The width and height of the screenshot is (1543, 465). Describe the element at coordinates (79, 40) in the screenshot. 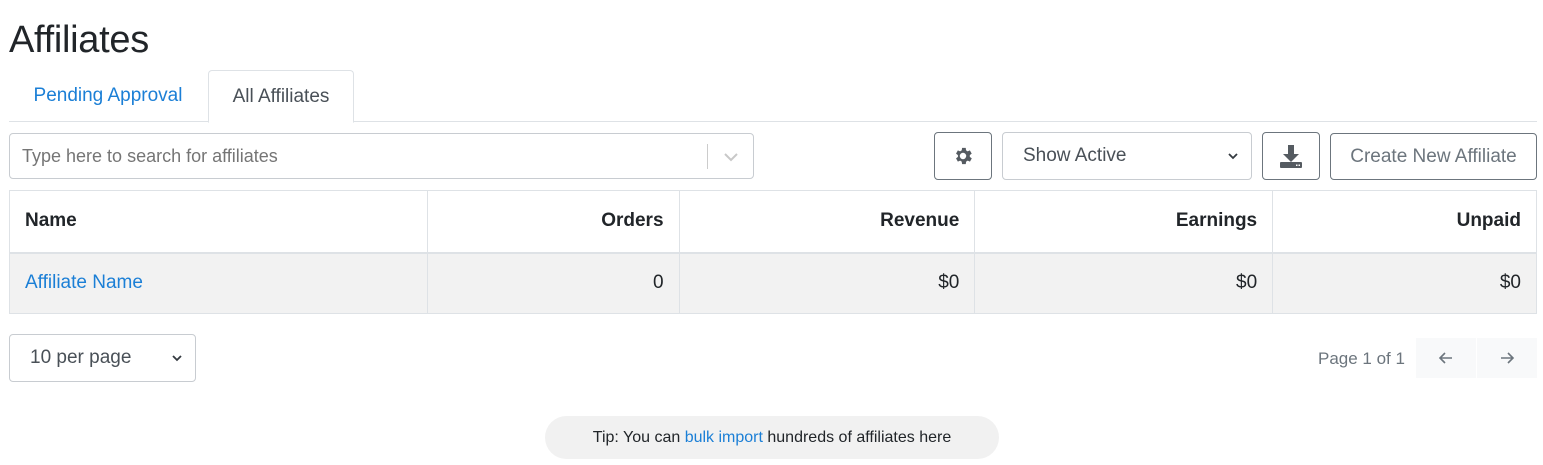

I see `page-title: Affiliates` at that location.